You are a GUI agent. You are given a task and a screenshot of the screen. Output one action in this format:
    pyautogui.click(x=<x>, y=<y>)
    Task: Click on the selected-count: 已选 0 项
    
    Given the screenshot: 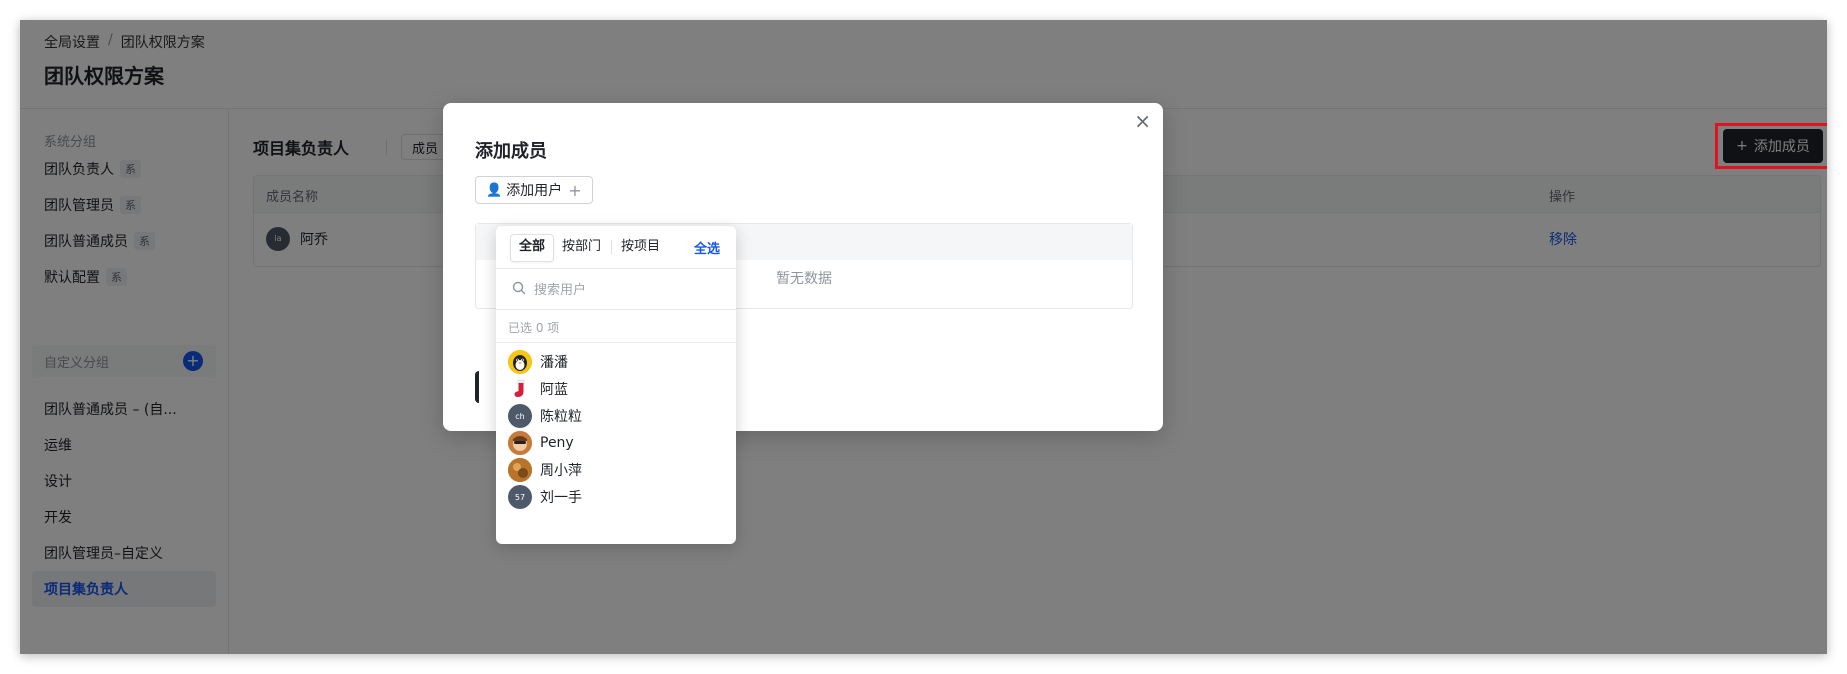 What is the action you would take?
    pyautogui.click(x=534, y=328)
    